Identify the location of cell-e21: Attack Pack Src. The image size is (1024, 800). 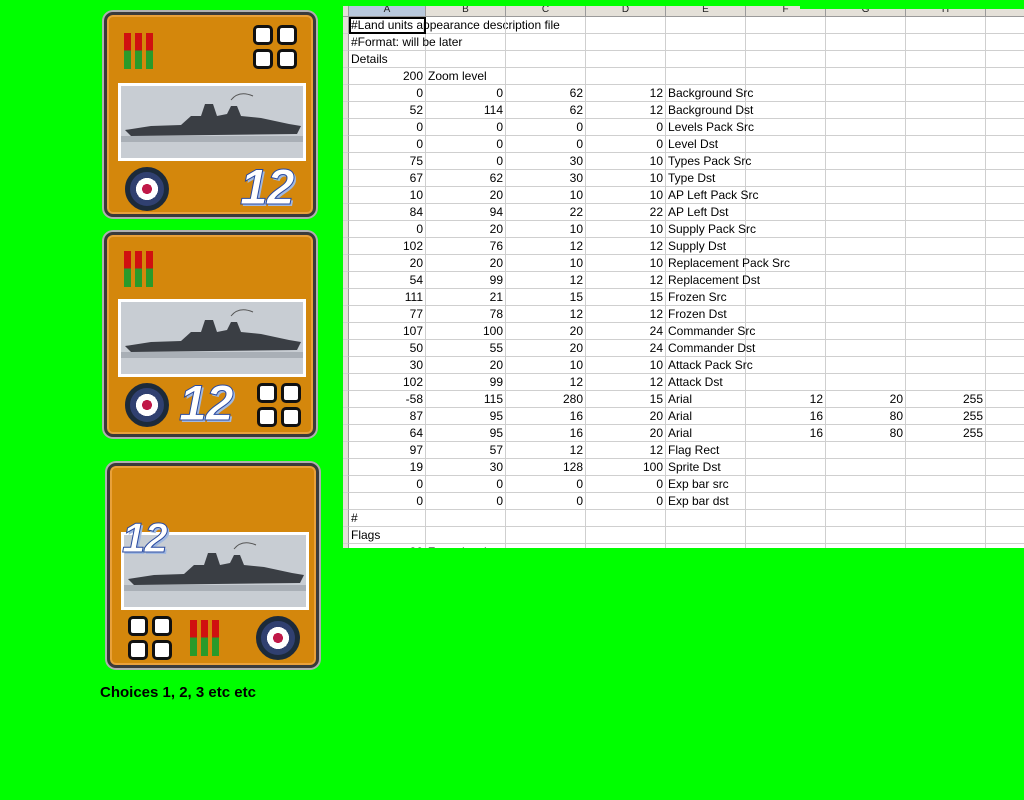
(709, 365).